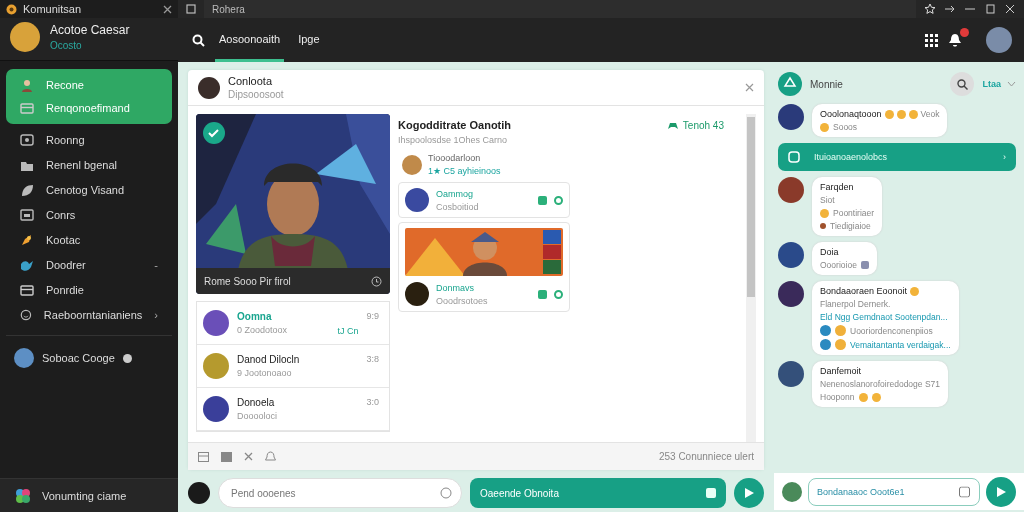 The image size is (1024, 512). I want to click on maximize-icon, so click(990, 9).